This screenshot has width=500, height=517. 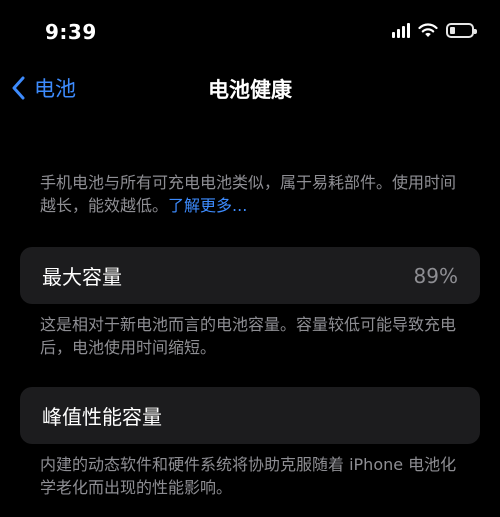 I want to click on max-capacity-label: 最大容量, so click(x=82, y=277).